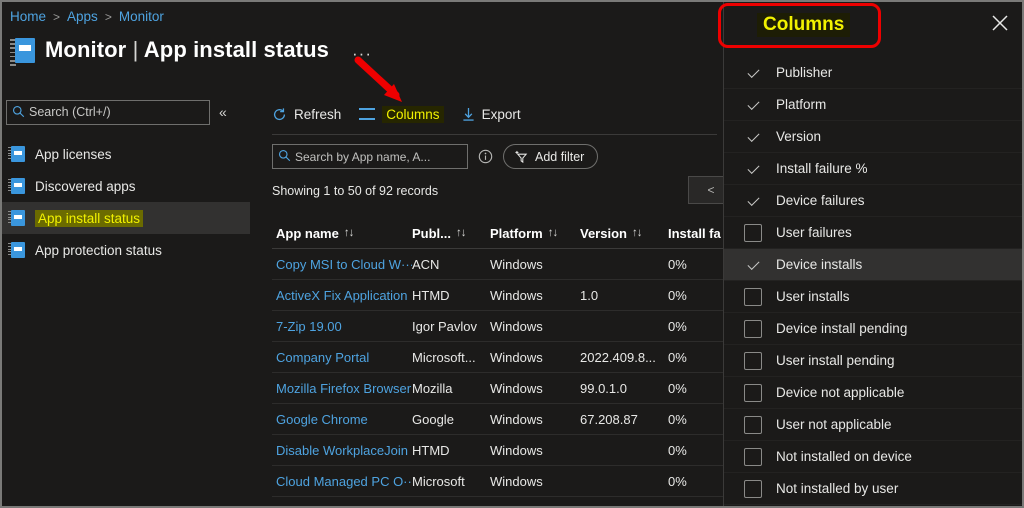  What do you see at coordinates (342, 233) in the screenshot?
I see `column-header-app-name: App name ↑↓` at bounding box center [342, 233].